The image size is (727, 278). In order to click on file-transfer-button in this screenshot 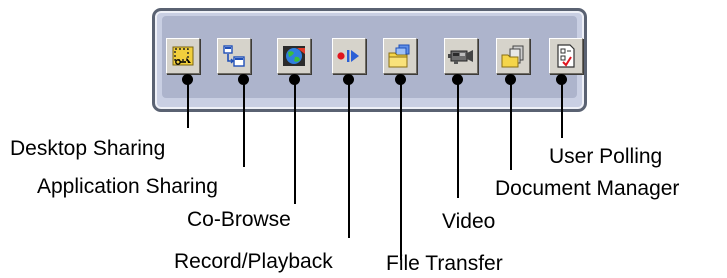, I will do `click(400, 56)`.